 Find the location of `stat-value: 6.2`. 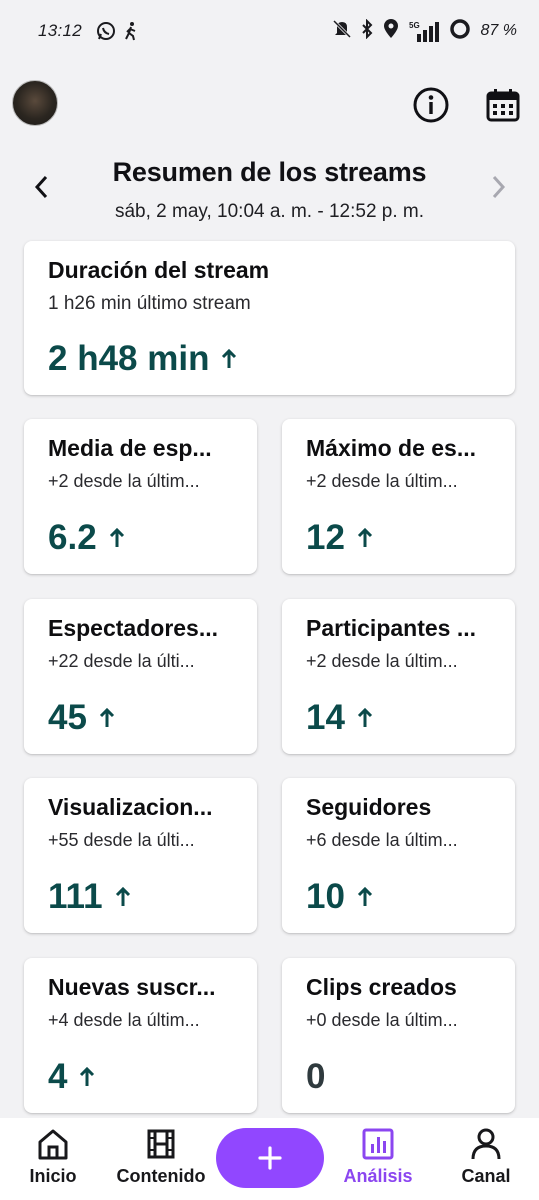

stat-value: 6.2 is located at coordinates (72, 537).